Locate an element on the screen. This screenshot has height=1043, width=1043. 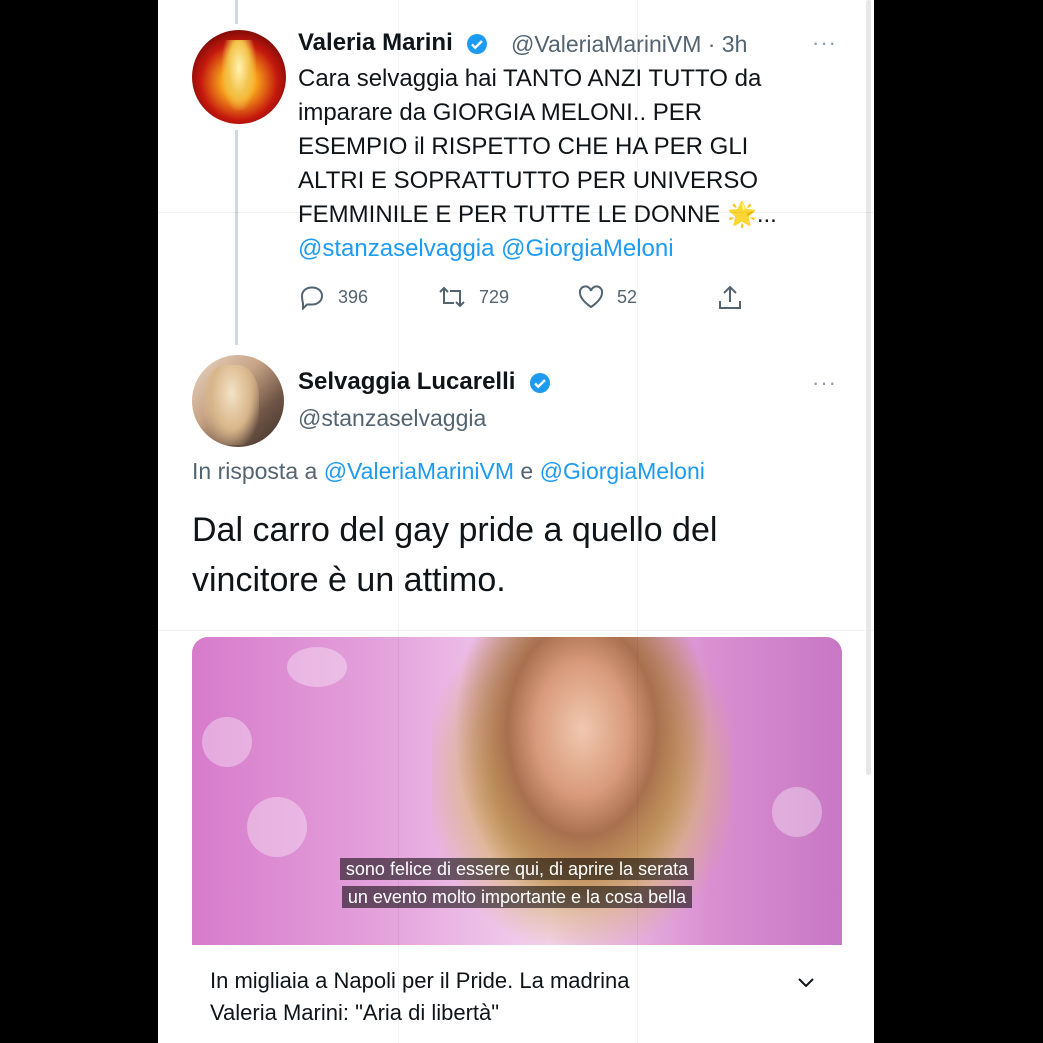
reply-count: 396 is located at coordinates (353, 296).